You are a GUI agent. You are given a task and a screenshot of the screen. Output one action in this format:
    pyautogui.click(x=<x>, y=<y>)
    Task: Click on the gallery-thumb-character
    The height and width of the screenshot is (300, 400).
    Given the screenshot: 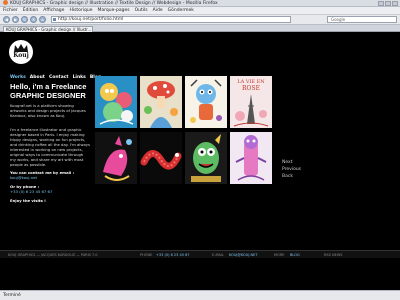 What is the action you would take?
    pyautogui.click(x=206, y=102)
    